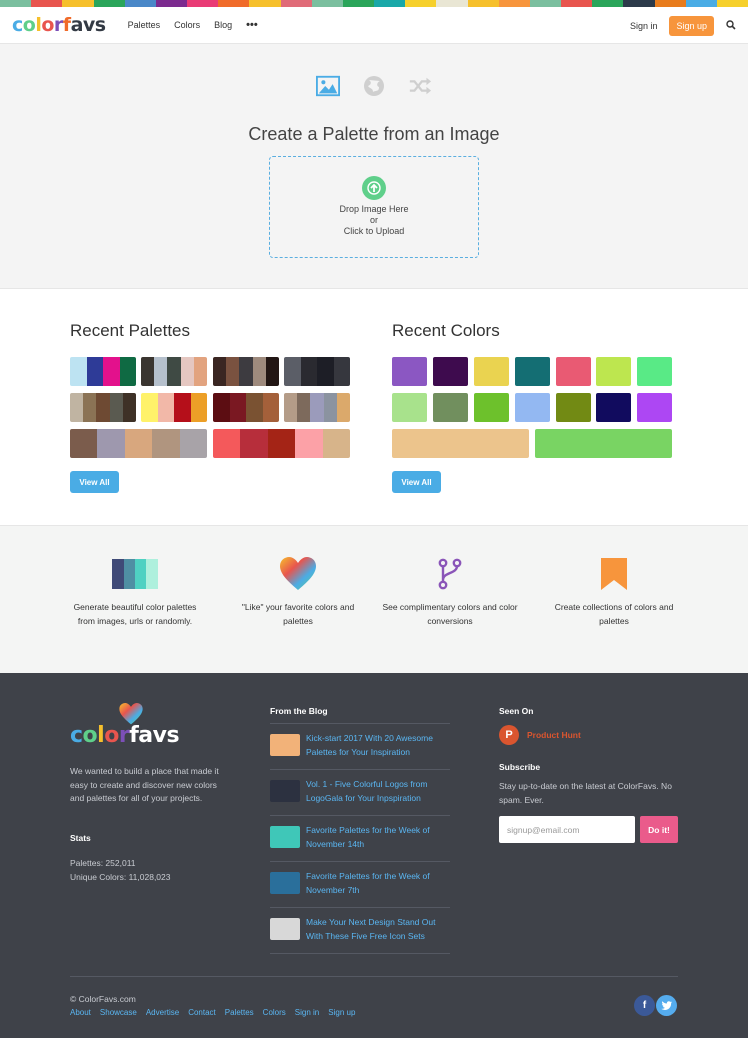  Describe the element at coordinates (691, 25) in the screenshot. I see `sign-up-button: Sign up` at that location.